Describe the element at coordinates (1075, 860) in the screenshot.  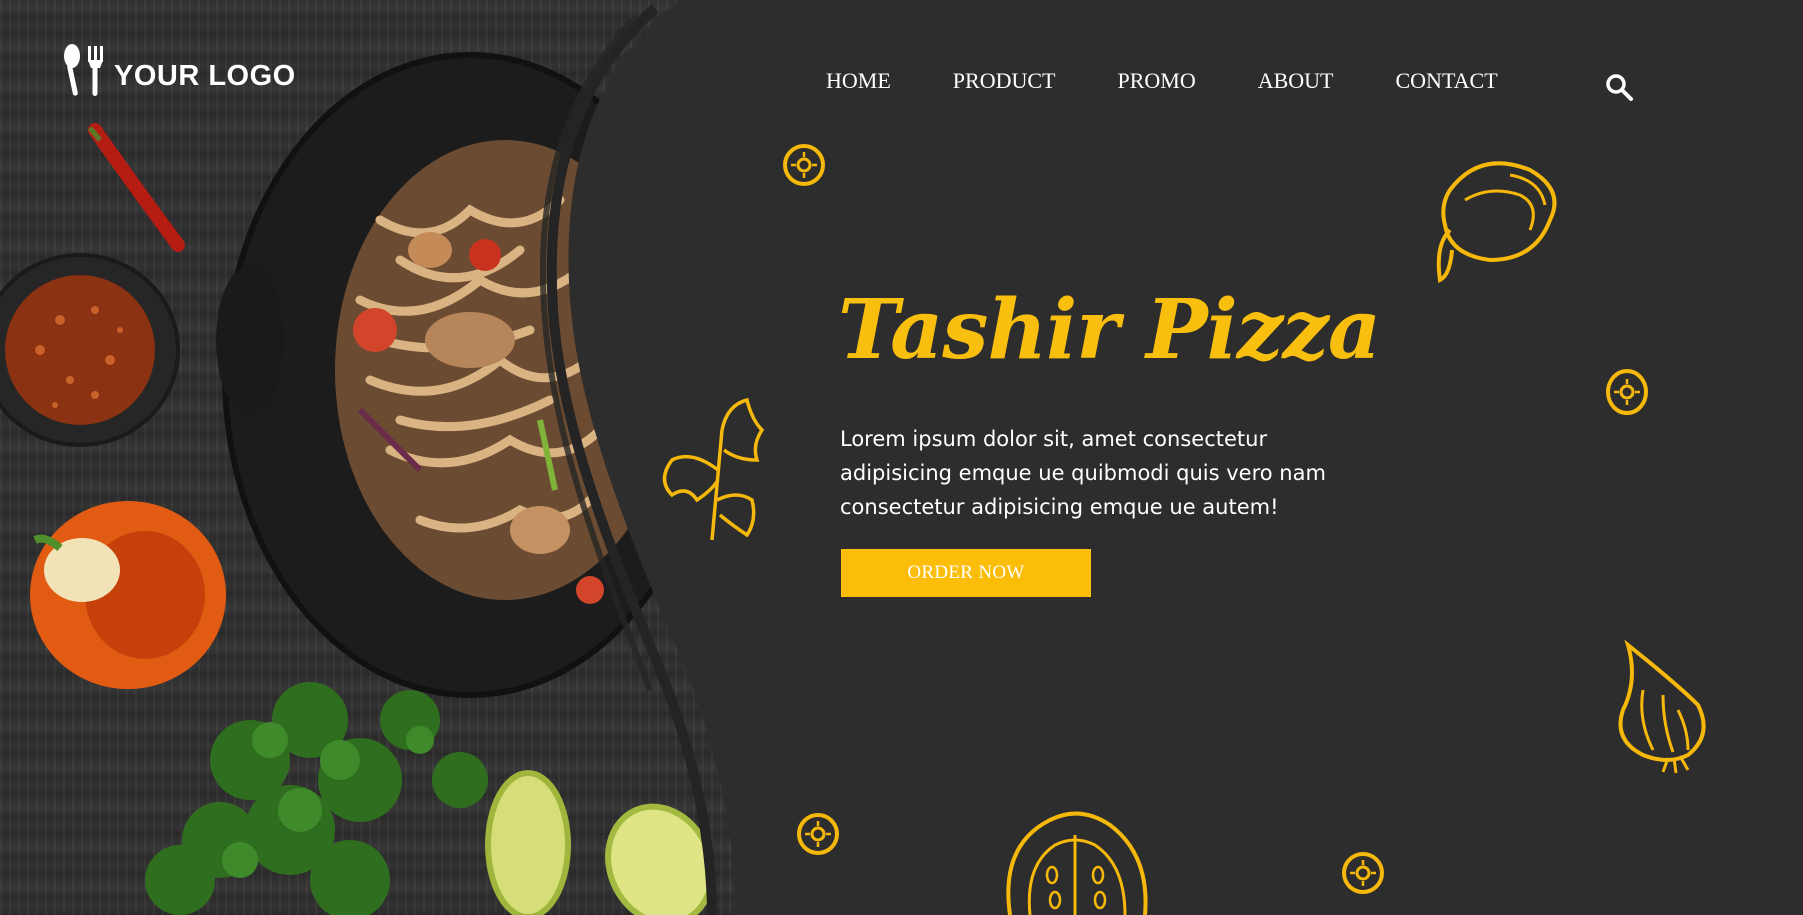
I see `tomato-half-doodle-icon` at that location.